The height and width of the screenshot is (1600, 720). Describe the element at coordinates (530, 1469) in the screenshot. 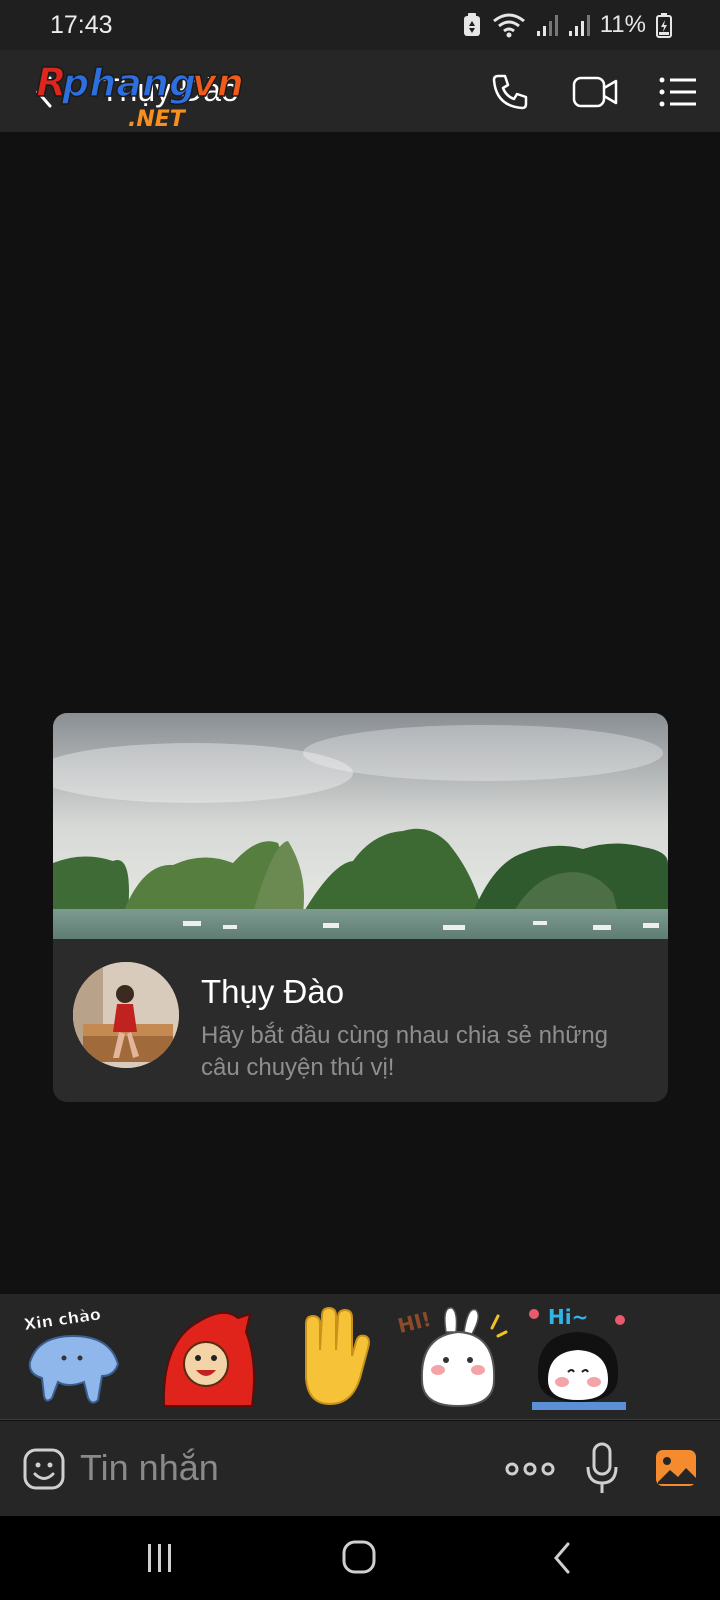

I see `more-options-button` at that location.